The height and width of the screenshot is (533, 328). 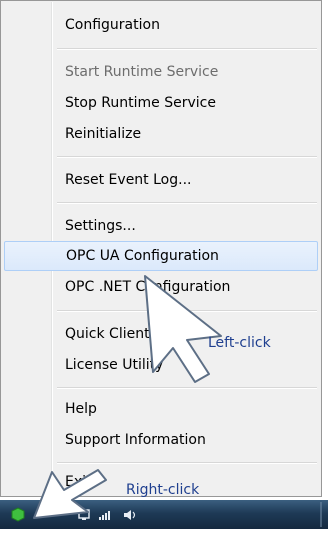 I want to click on server-tray-icon, so click(x=18, y=514).